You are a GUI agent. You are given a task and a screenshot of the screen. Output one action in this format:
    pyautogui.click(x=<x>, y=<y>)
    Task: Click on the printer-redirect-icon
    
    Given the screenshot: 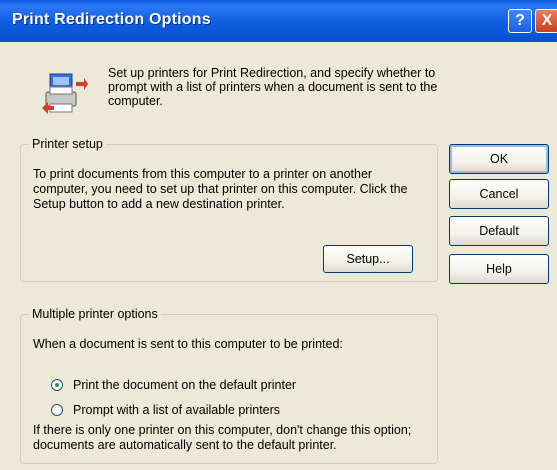 What is the action you would take?
    pyautogui.click(x=65, y=93)
    